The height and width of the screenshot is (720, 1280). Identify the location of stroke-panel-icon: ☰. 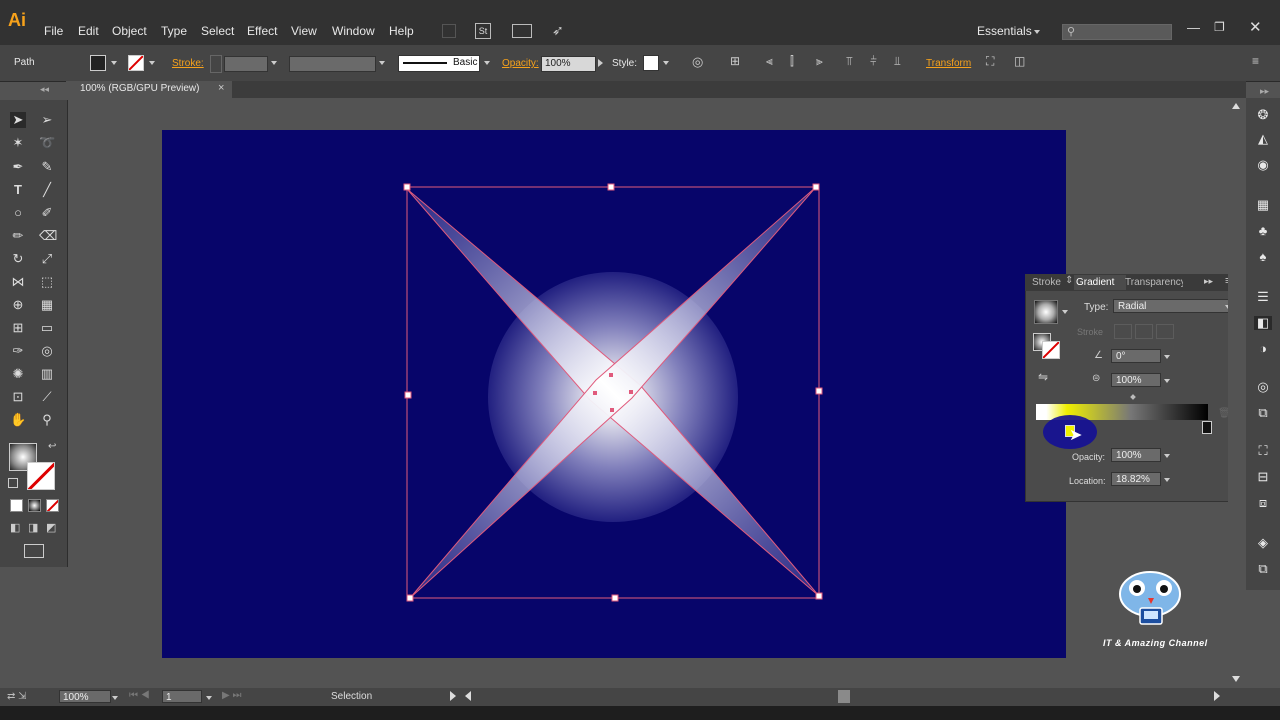
(1263, 297).